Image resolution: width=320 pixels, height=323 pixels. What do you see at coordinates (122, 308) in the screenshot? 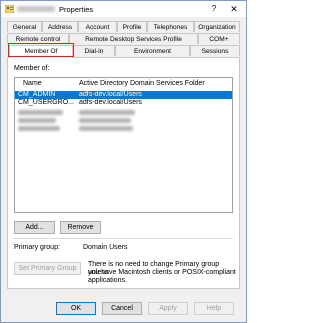
I see `cancel-button: Cancel` at bounding box center [122, 308].